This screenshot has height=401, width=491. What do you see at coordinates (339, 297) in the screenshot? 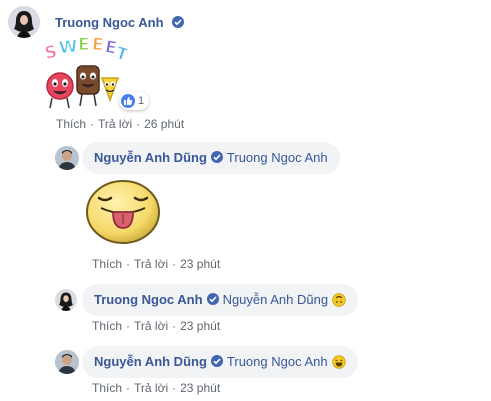
I see `upside-down-face-icon` at bounding box center [339, 297].